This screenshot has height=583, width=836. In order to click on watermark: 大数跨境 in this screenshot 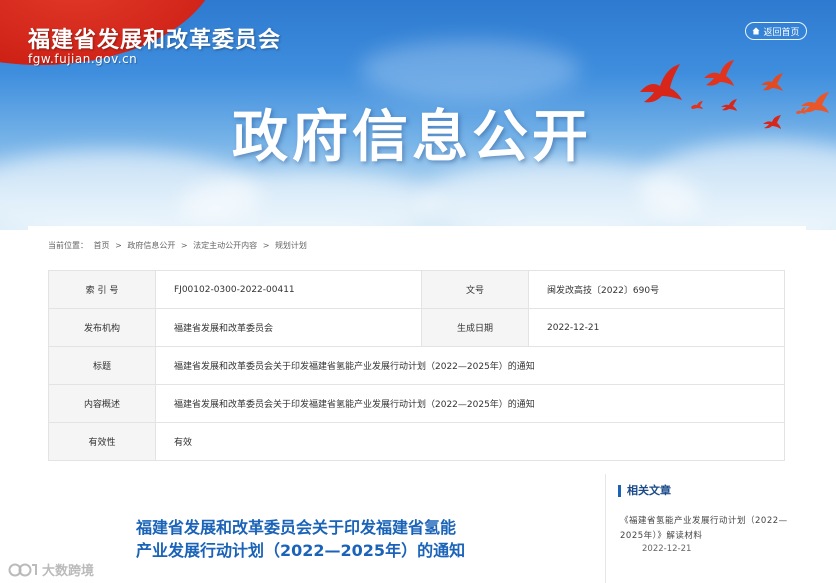, I will do `click(51, 569)`.